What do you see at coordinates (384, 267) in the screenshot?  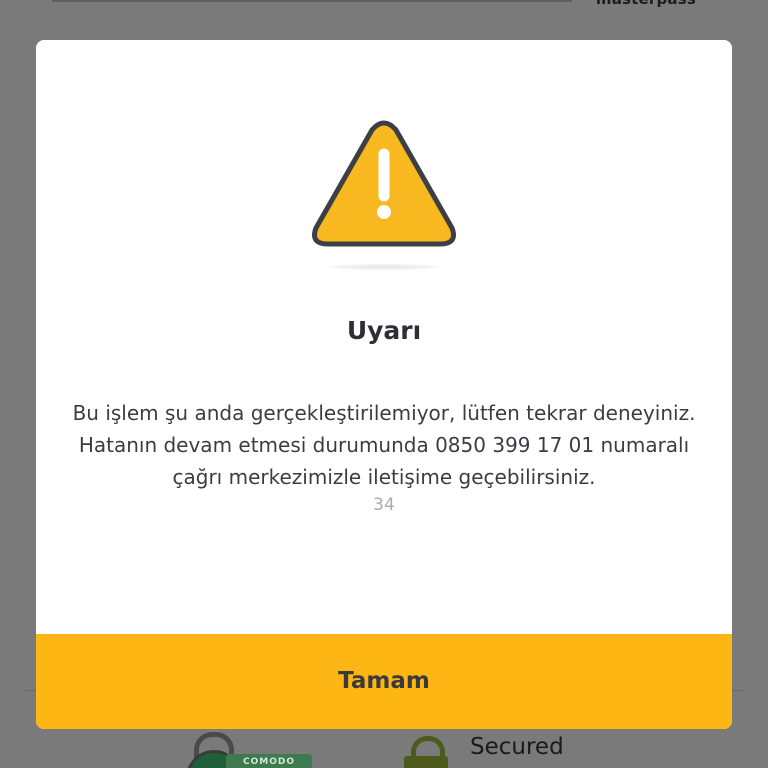 I see `warning-icon-shadow` at bounding box center [384, 267].